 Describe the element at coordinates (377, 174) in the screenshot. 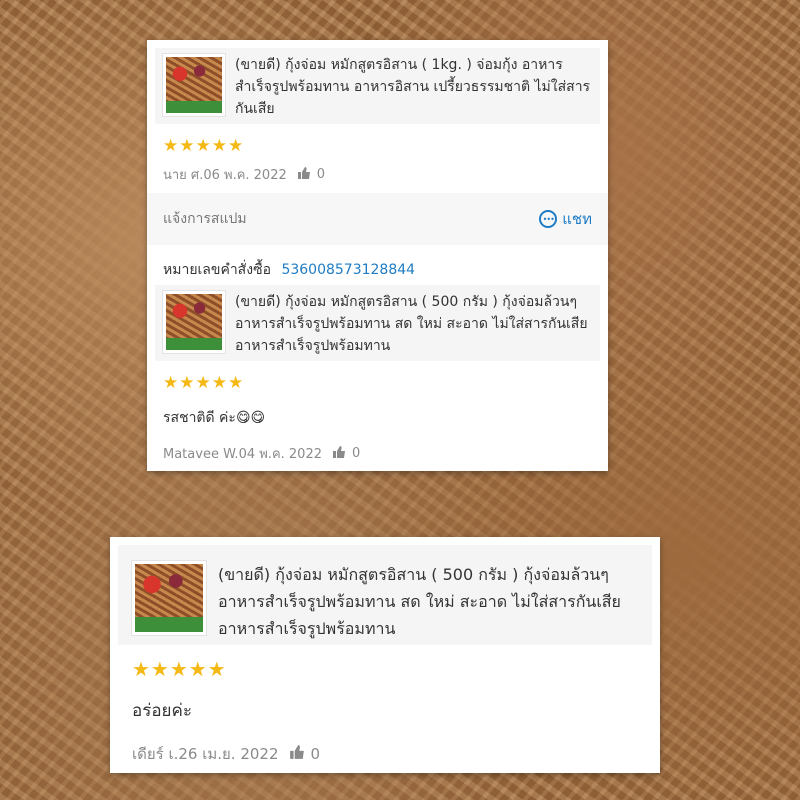

I see `review-meta: นาย ศ.06 พ.ค. 2022 0` at that location.